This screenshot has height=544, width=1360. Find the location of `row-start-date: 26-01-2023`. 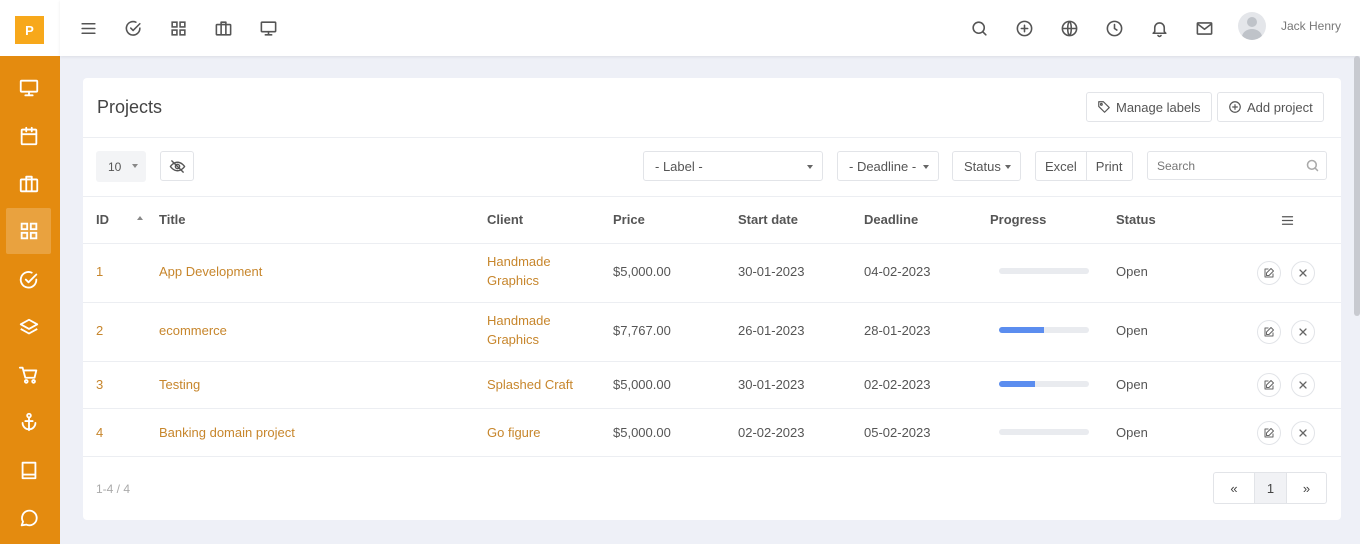

row-start-date: 26-01-2023 is located at coordinates (771, 330).